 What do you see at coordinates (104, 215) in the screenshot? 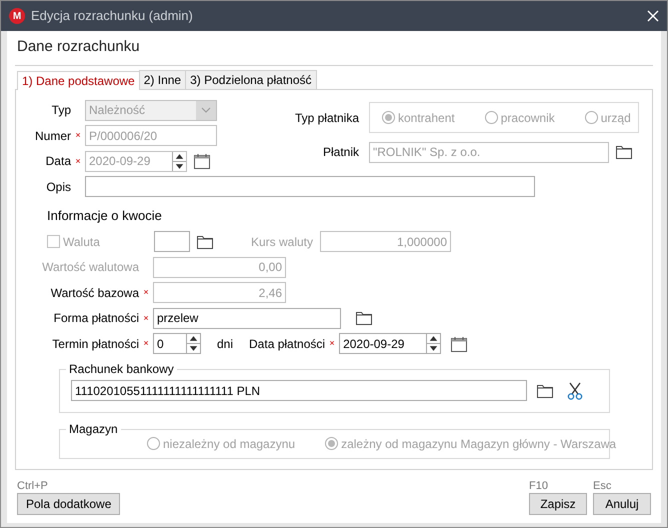
I see `section-heading: Informacje o kwocie` at bounding box center [104, 215].